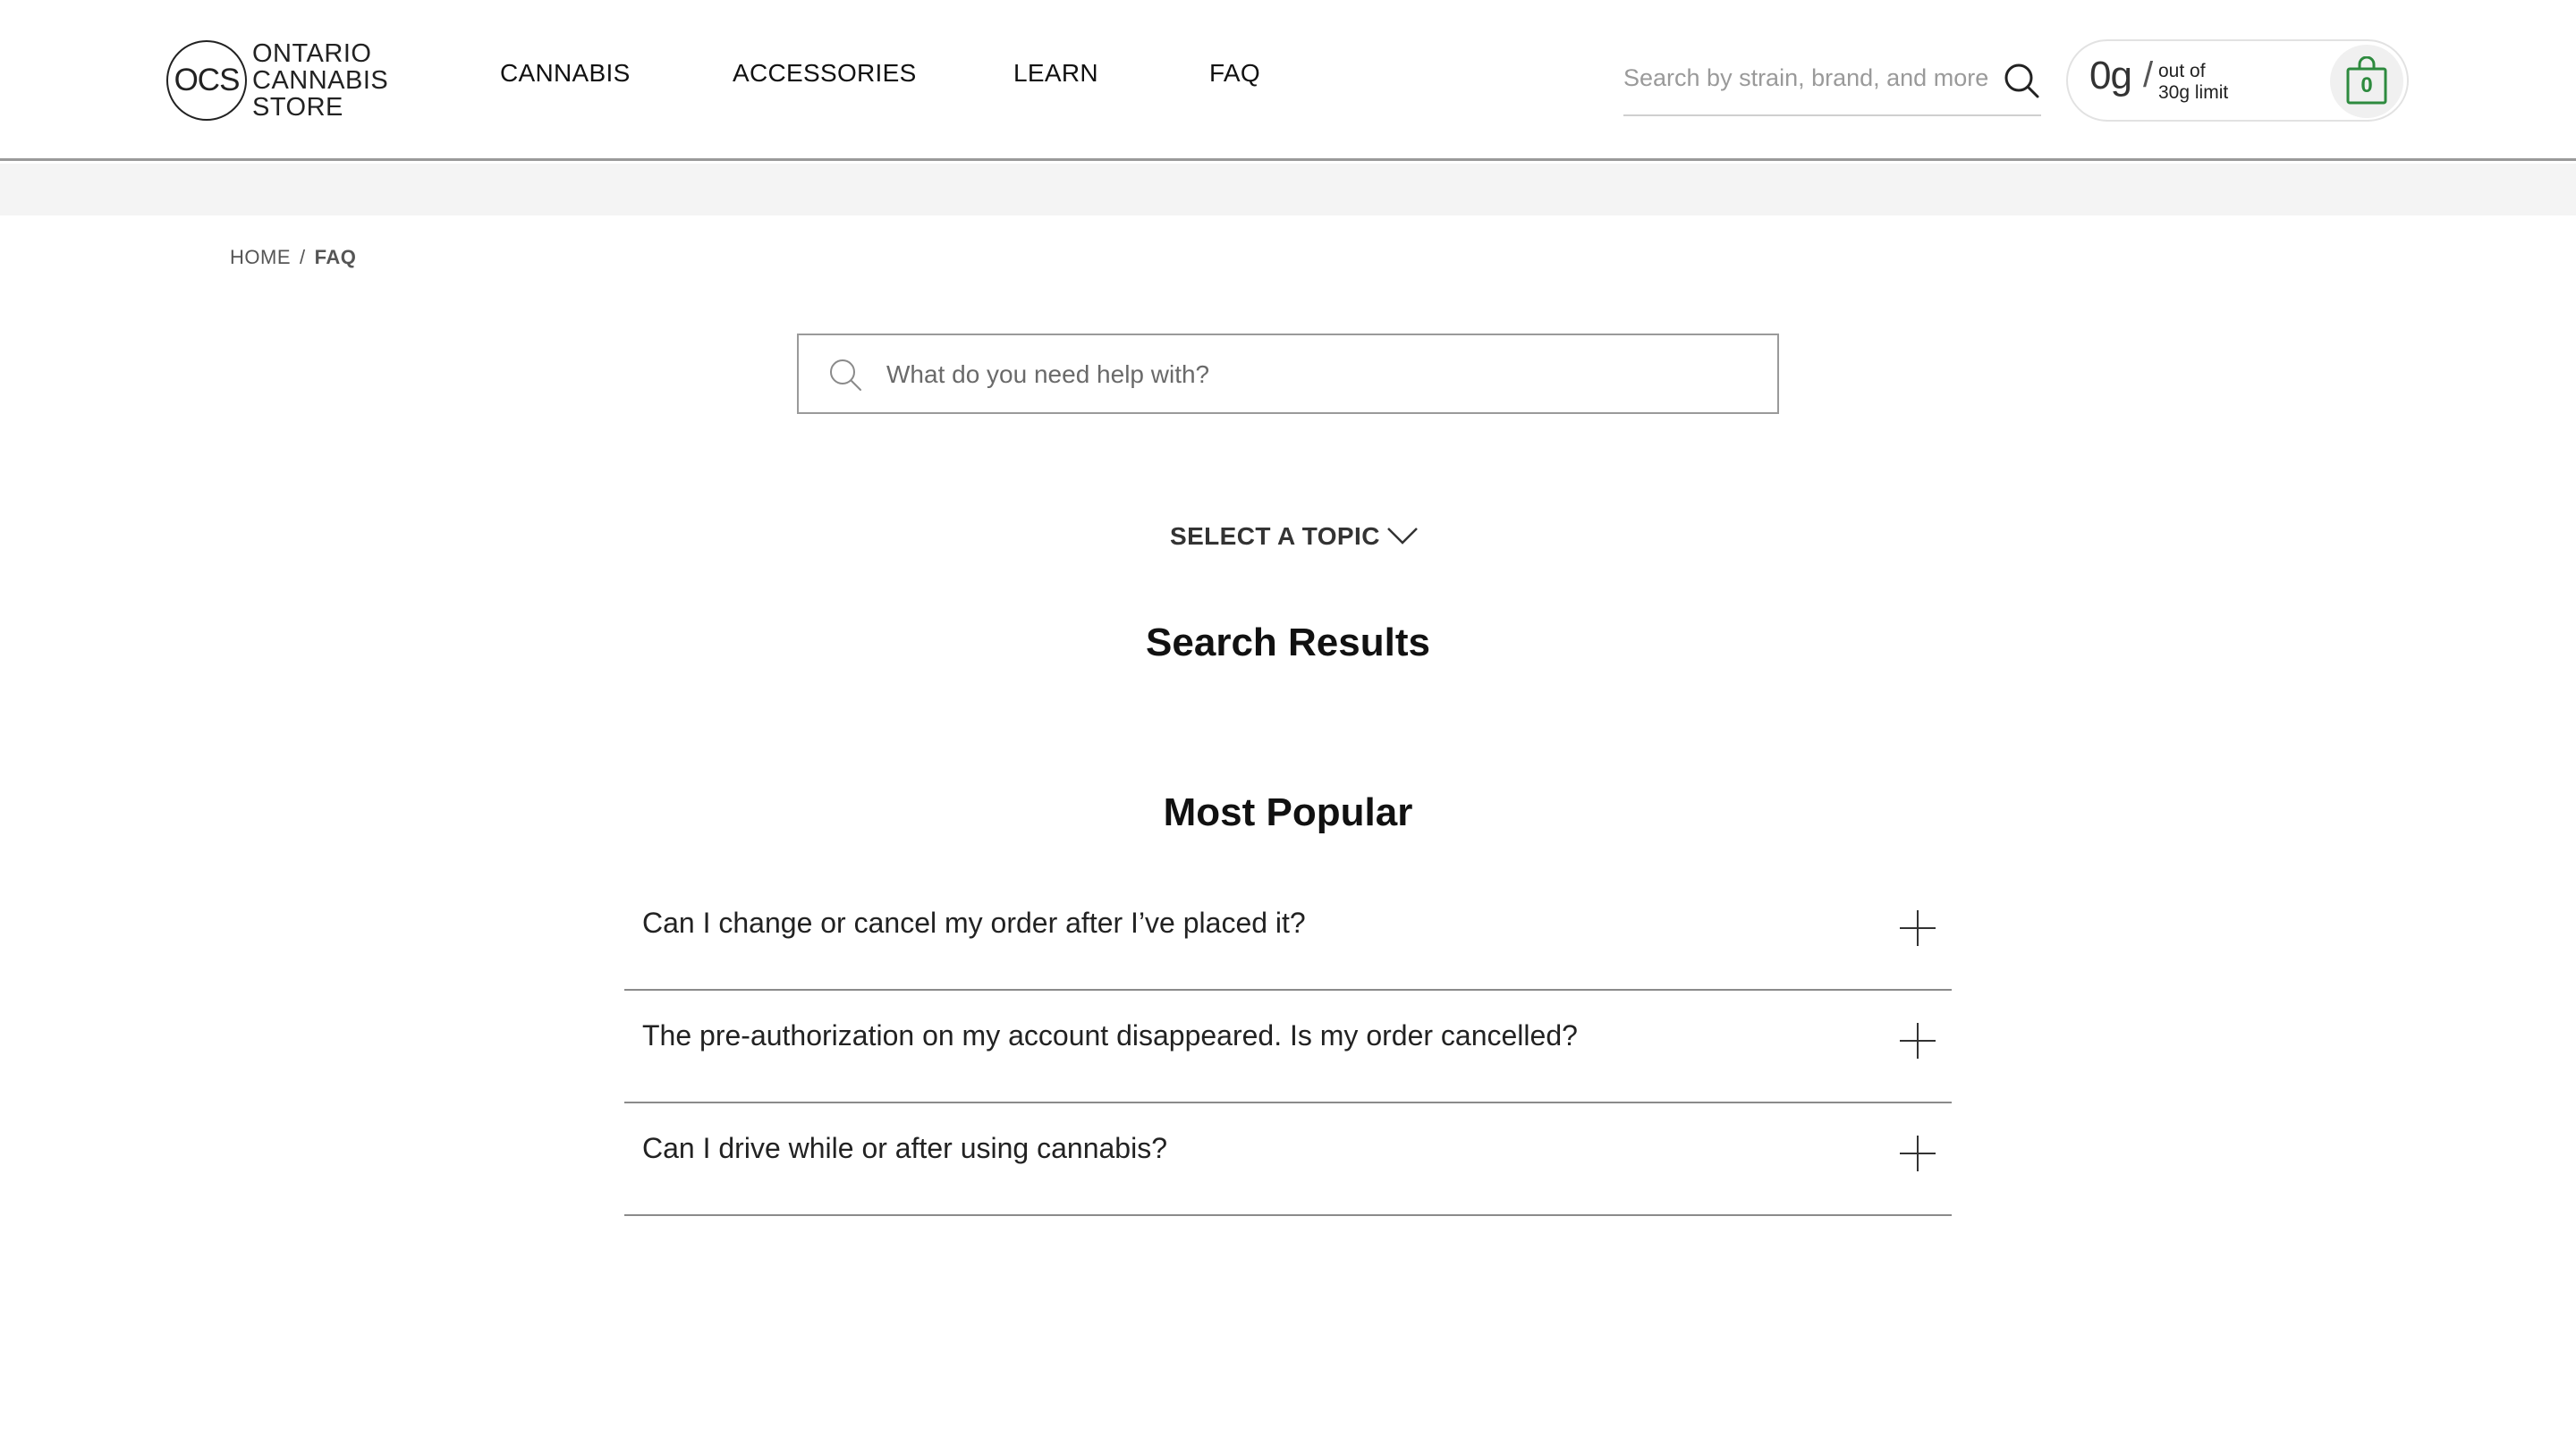 This screenshot has height=1436, width=2576. What do you see at coordinates (1288, 812) in the screenshot?
I see `most-popular-heading: Most Popular` at bounding box center [1288, 812].